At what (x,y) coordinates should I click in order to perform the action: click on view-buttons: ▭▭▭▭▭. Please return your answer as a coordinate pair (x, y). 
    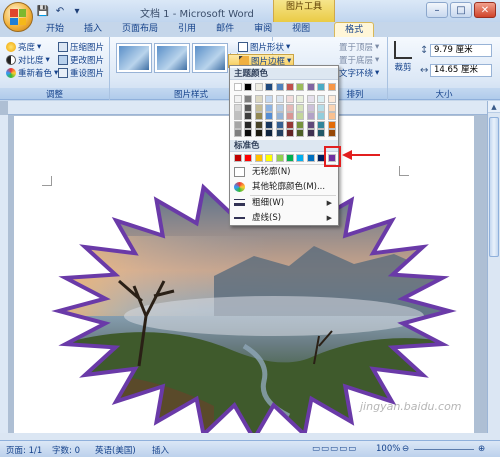
    Looking at the image, I should click on (334, 449).